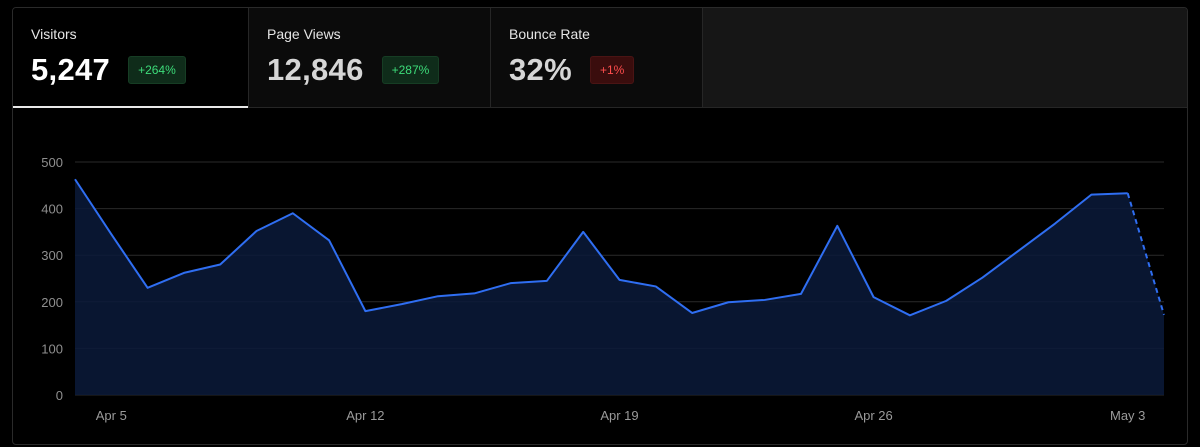  I want to click on y-tick-label: 100, so click(52, 348).